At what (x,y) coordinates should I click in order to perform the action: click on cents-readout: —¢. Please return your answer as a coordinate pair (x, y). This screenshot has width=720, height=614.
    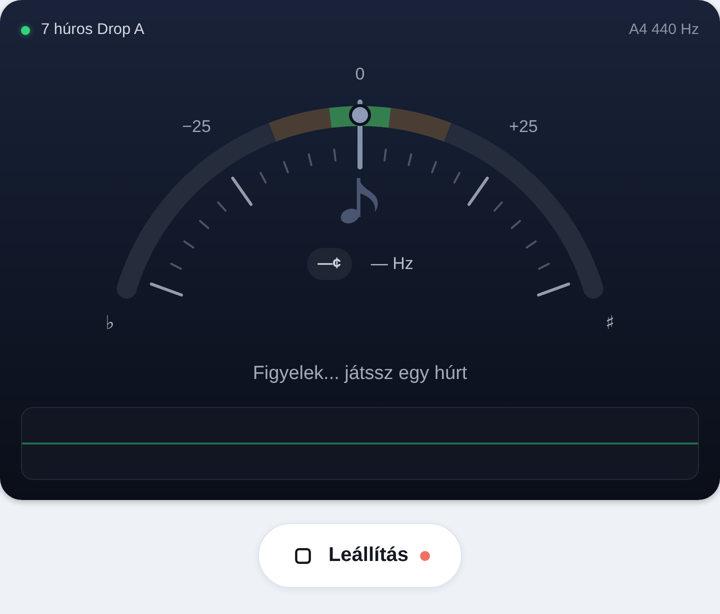
    Looking at the image, I should click on (329, 264).